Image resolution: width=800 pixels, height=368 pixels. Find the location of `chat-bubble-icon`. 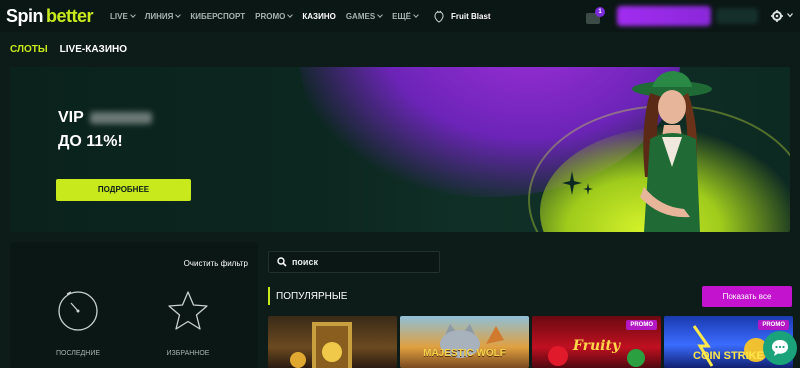

chat-bubble-icon is located at coordinates (780, 348).